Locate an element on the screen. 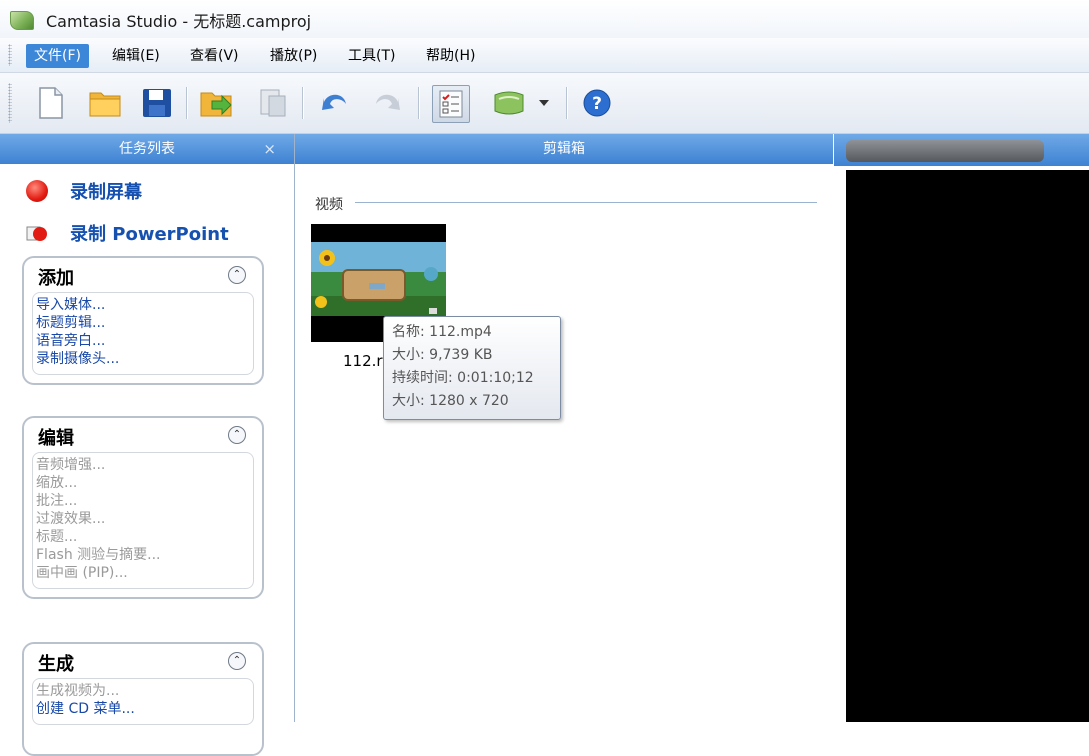 The image size is (1089, 756). preview-scrub-bar is located at coordinates (945, 151).